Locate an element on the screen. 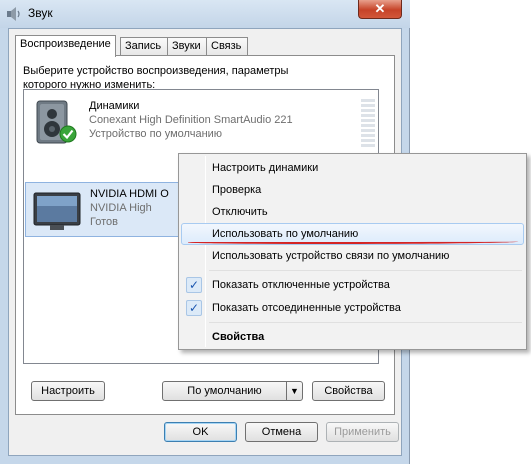 The height and width of the screenshot is (464, 531). device-status: Устройство по умолчанию is located at coordinates (156, 134).